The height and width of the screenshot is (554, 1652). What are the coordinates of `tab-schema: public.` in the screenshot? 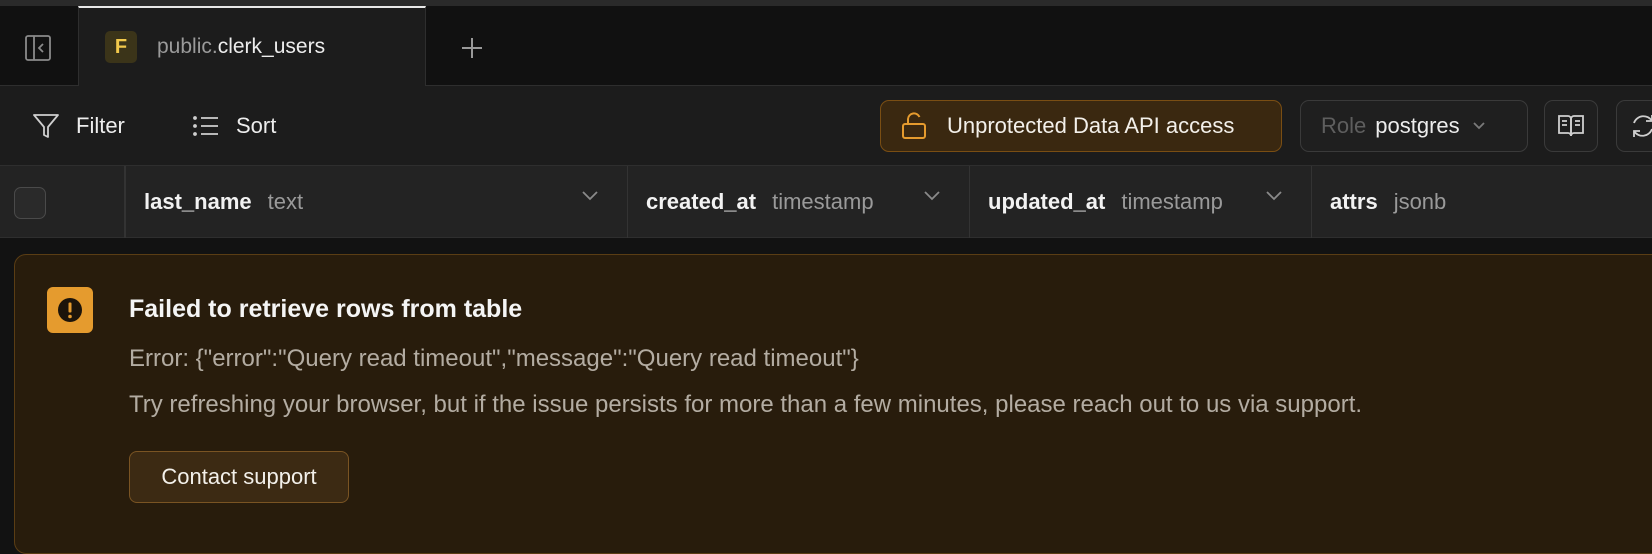 It's located at (187, 46).